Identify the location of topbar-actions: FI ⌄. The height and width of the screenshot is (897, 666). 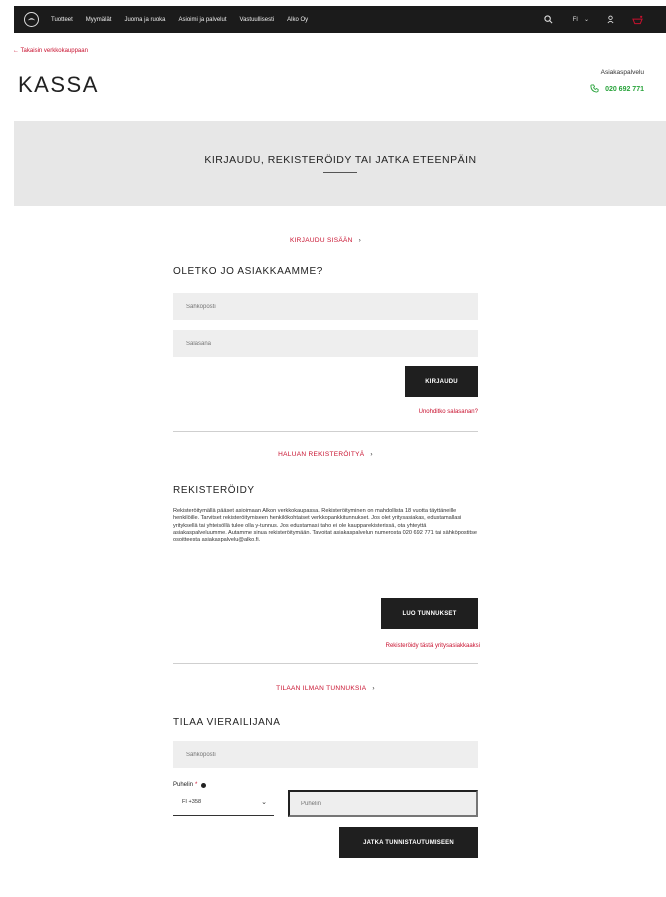
(584, 19).